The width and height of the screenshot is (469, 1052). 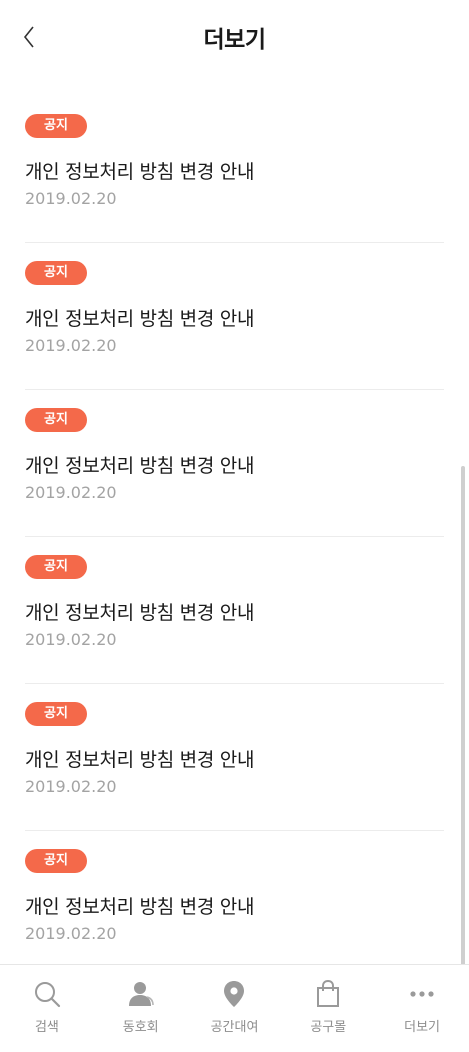 What do you see at coordinates (141, 1008) in the screenshot?
I see `tab-club: 동호회` at bounding box center [141, 1008].